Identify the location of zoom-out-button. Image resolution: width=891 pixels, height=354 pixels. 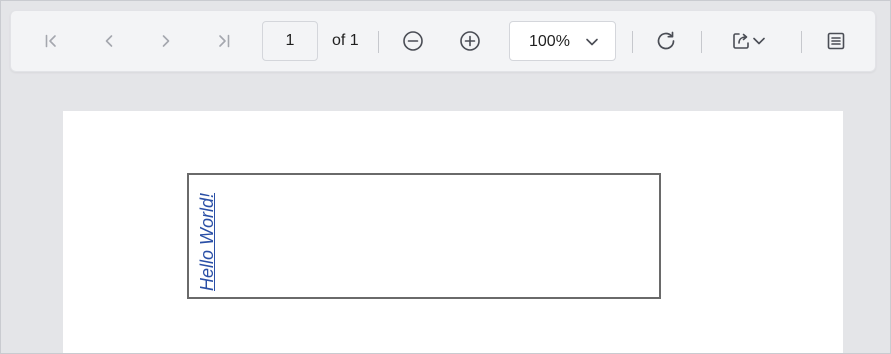
(413, 41).